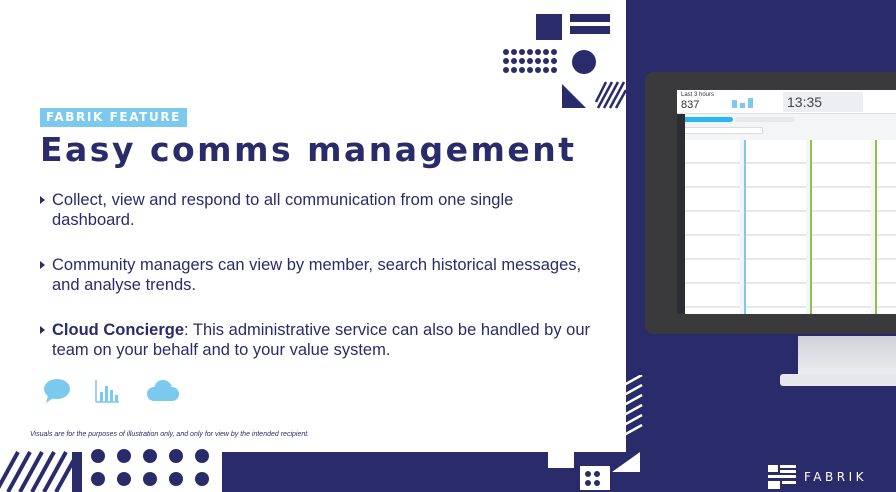 This screenshot has width=896, height=492. Describe the element at coordinates (698, 95) in the screenshot. I see `period-label: Last 3 hours` at that location.